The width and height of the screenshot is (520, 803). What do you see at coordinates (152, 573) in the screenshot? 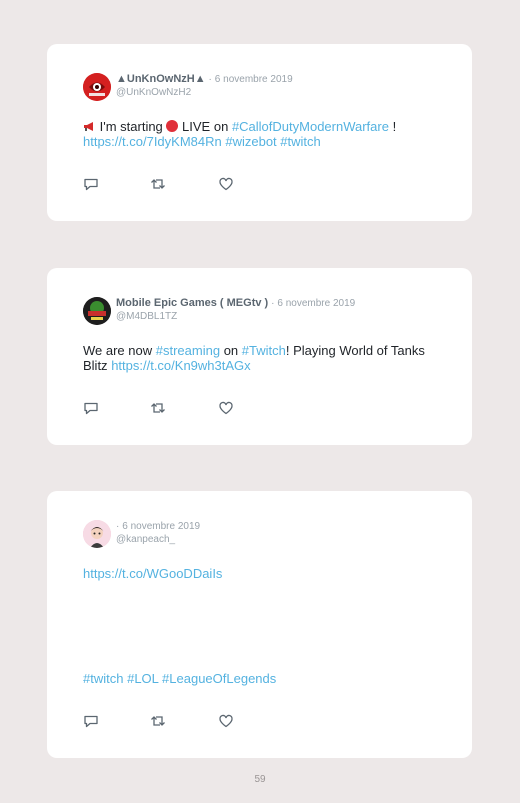
I see `tweet-url-link: https://t.co/WGooDDaiIs` at bounding box center [152, 573].